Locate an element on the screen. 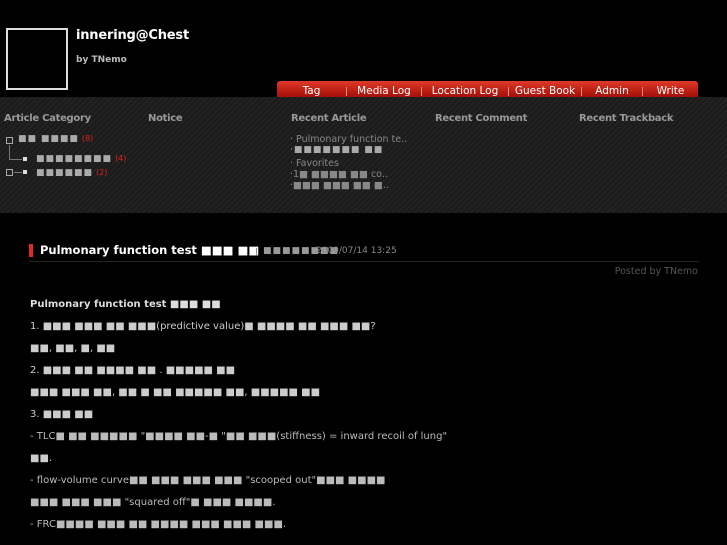 This screenshot has height=545, width=727. category-item-count: (2) is located at coordinates (102, 172).